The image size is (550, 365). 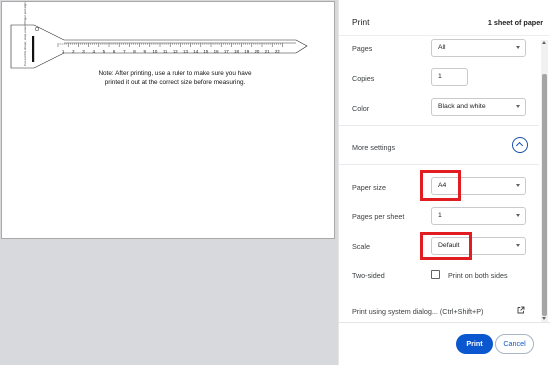 What do you see at coordinates (175, 51) in the screenshot?
I see `ruler-number: 12` at bounding box center [175, 51].